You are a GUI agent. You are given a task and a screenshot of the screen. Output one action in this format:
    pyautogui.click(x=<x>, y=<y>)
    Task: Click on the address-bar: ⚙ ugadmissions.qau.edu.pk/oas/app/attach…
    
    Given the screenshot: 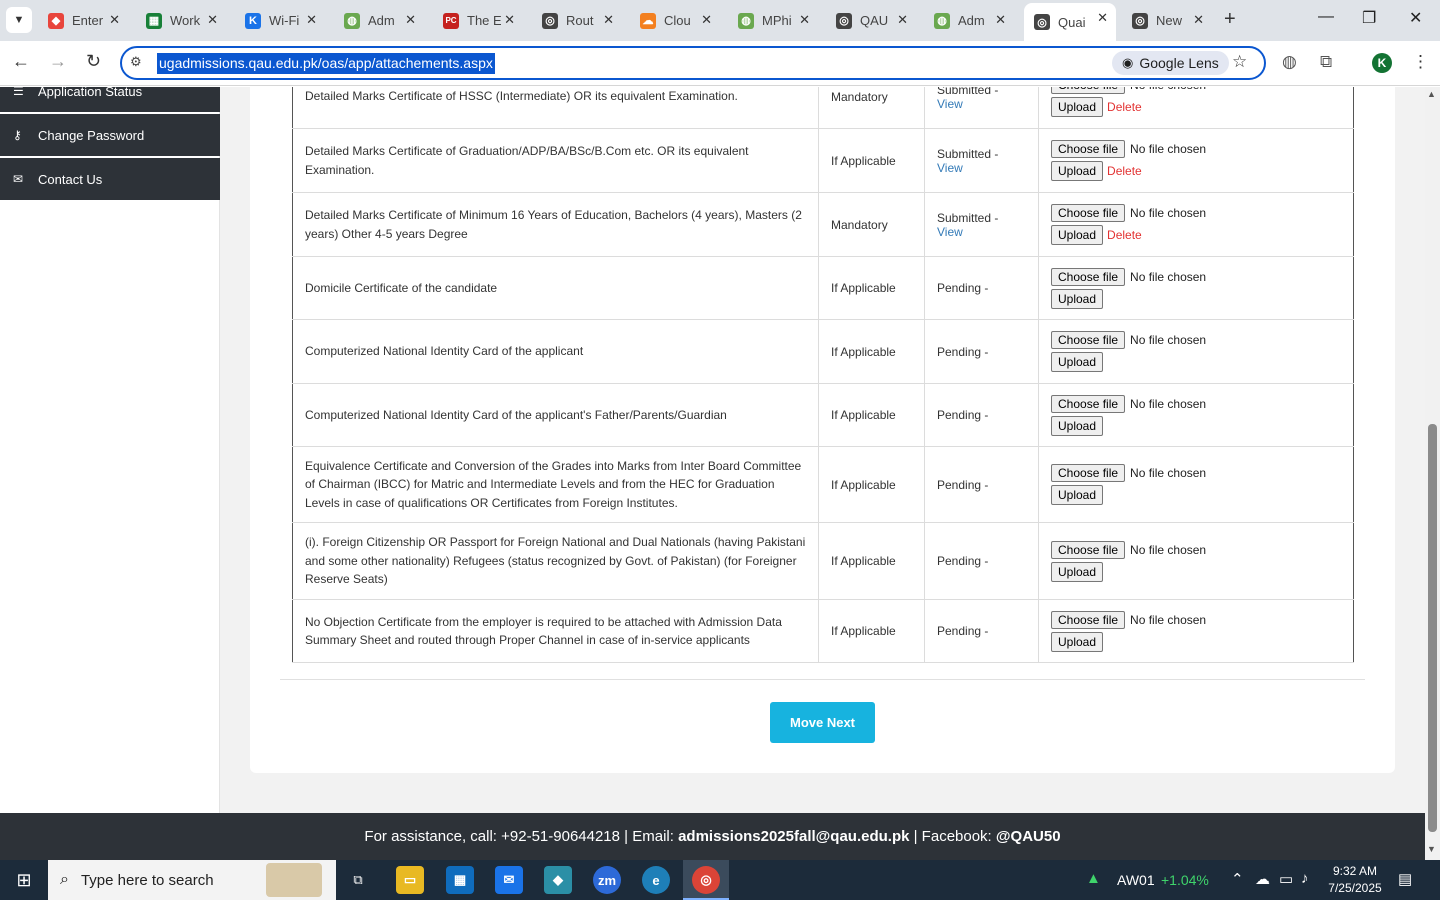 What is the action you would take?
    pyautogui.click(x=693, y=63)
    